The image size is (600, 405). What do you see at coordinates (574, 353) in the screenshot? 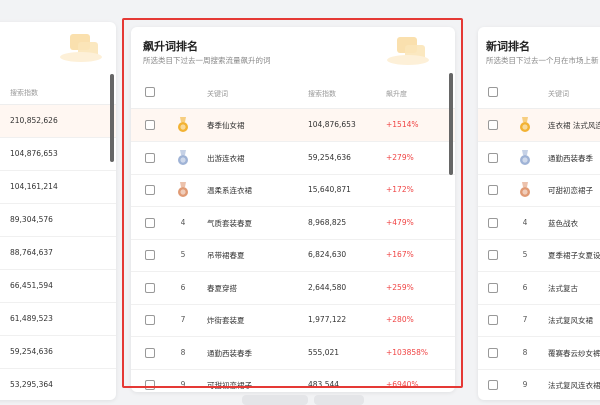
I see `keyword-cell: 覆赛春云纱女裤` at bounding box center [574, 353].